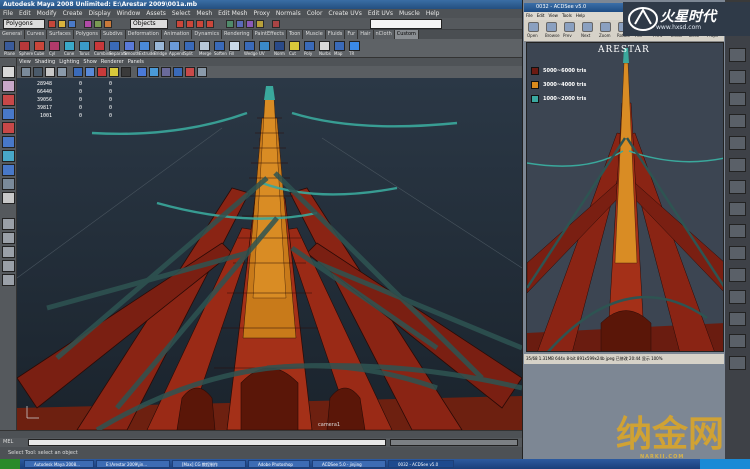  Describe the element at coordinates (587, 27) in the screenshot. I see `acdsee-tool-next-icon` at that location.